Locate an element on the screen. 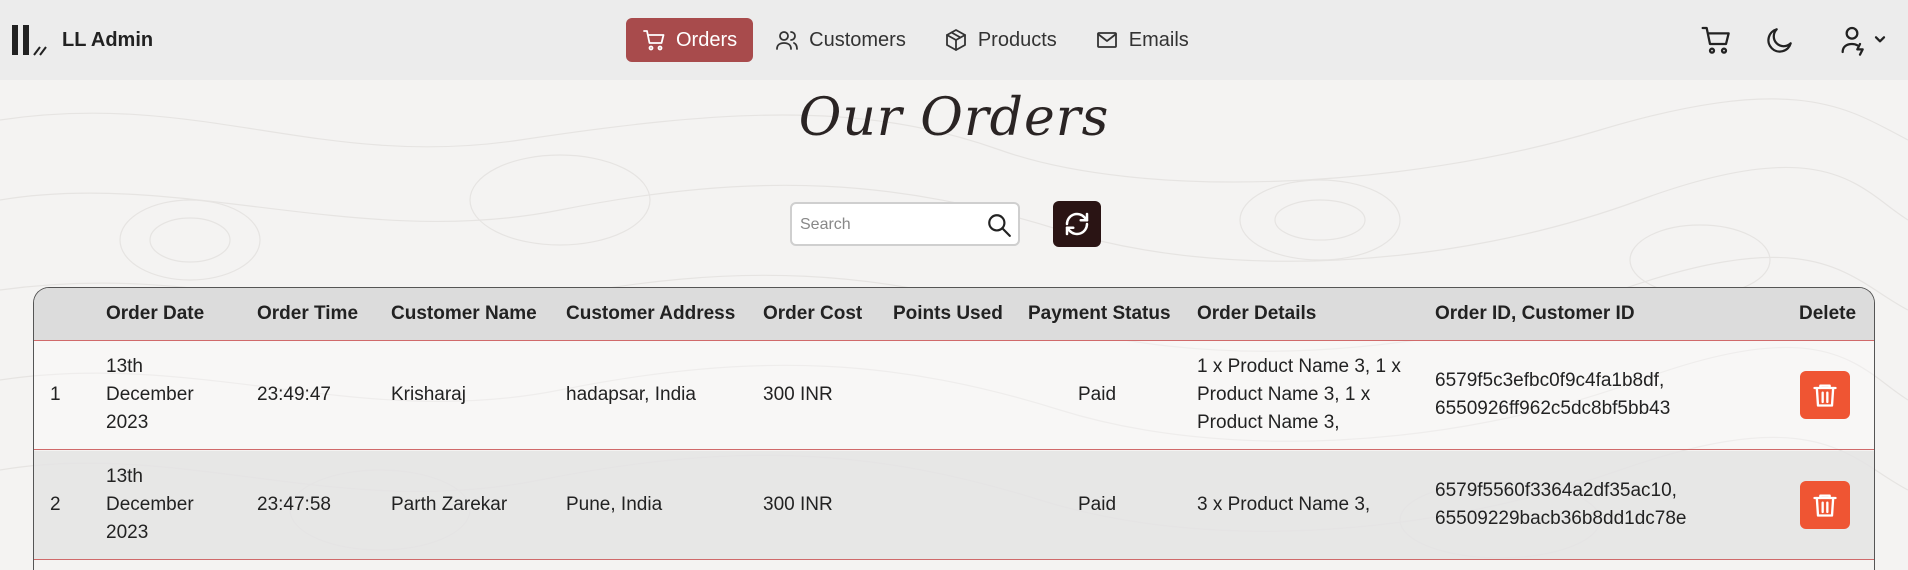  nav-item-orders: Orders is located at coordinates (690, 40).